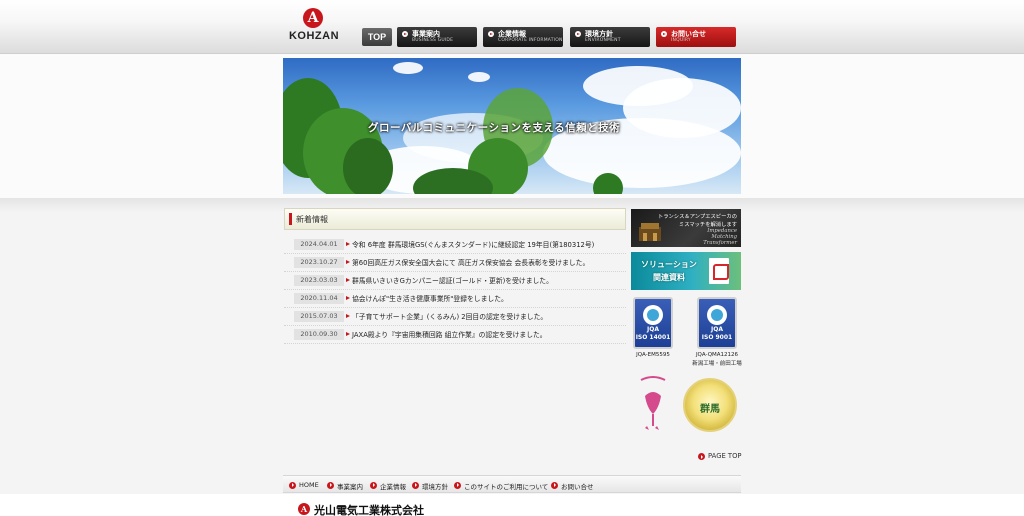 The image size is (1024, 516). Describe the element at coordinates (377, 37) in the screenshot. I see `nav-top-button: TOP` at that location.